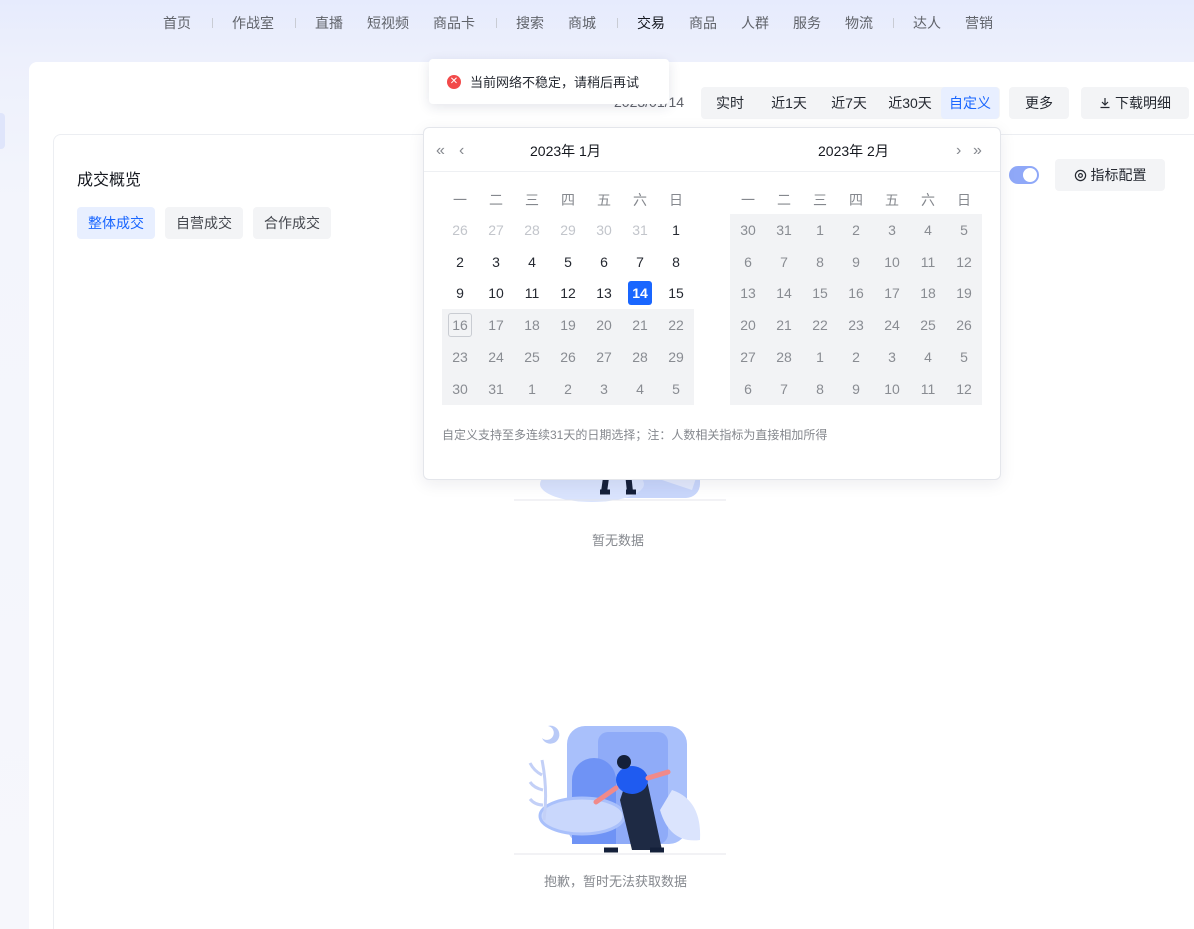  What do you see at coordinates (461, 151) in the screenshot?
I see `prev-month-icon: ‹` at bounding box center [461, 151].